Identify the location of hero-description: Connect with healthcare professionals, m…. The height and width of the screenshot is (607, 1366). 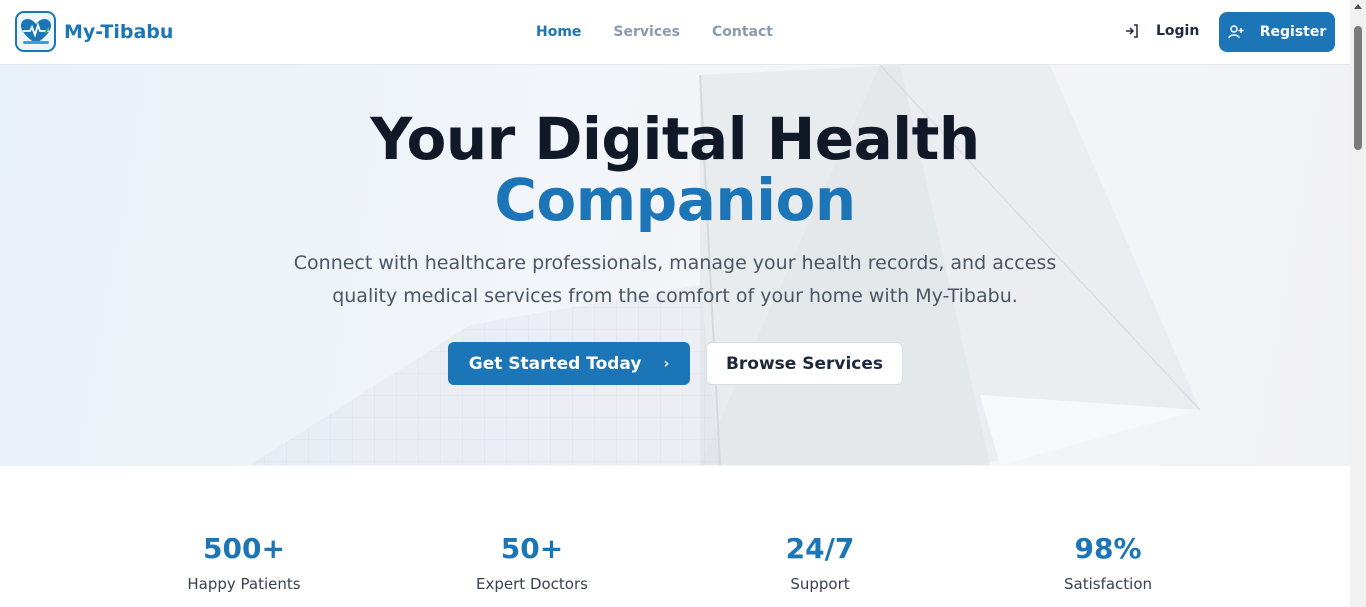
(675, 279).